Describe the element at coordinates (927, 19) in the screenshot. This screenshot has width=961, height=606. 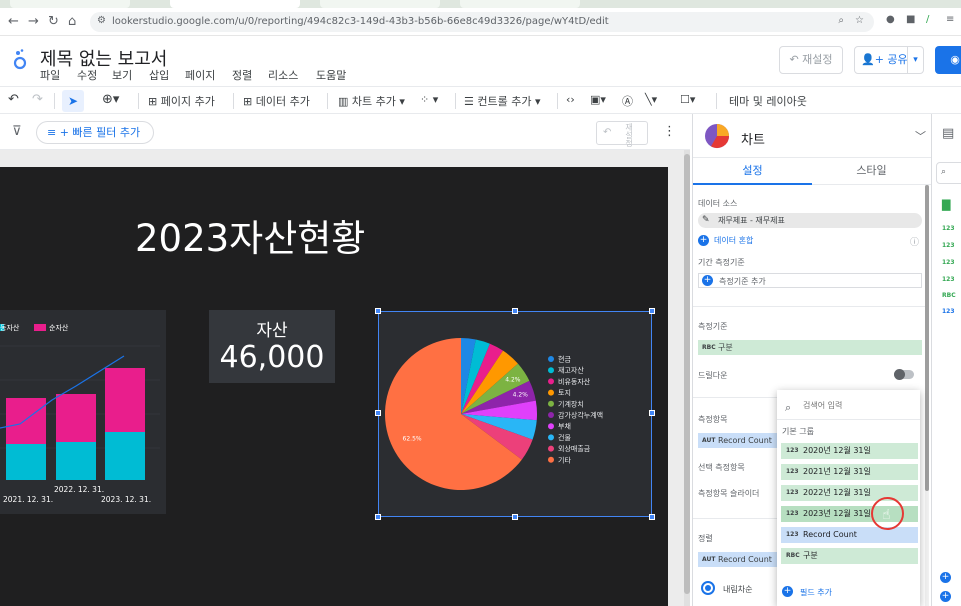
I see `extension-icon: /` at that location.